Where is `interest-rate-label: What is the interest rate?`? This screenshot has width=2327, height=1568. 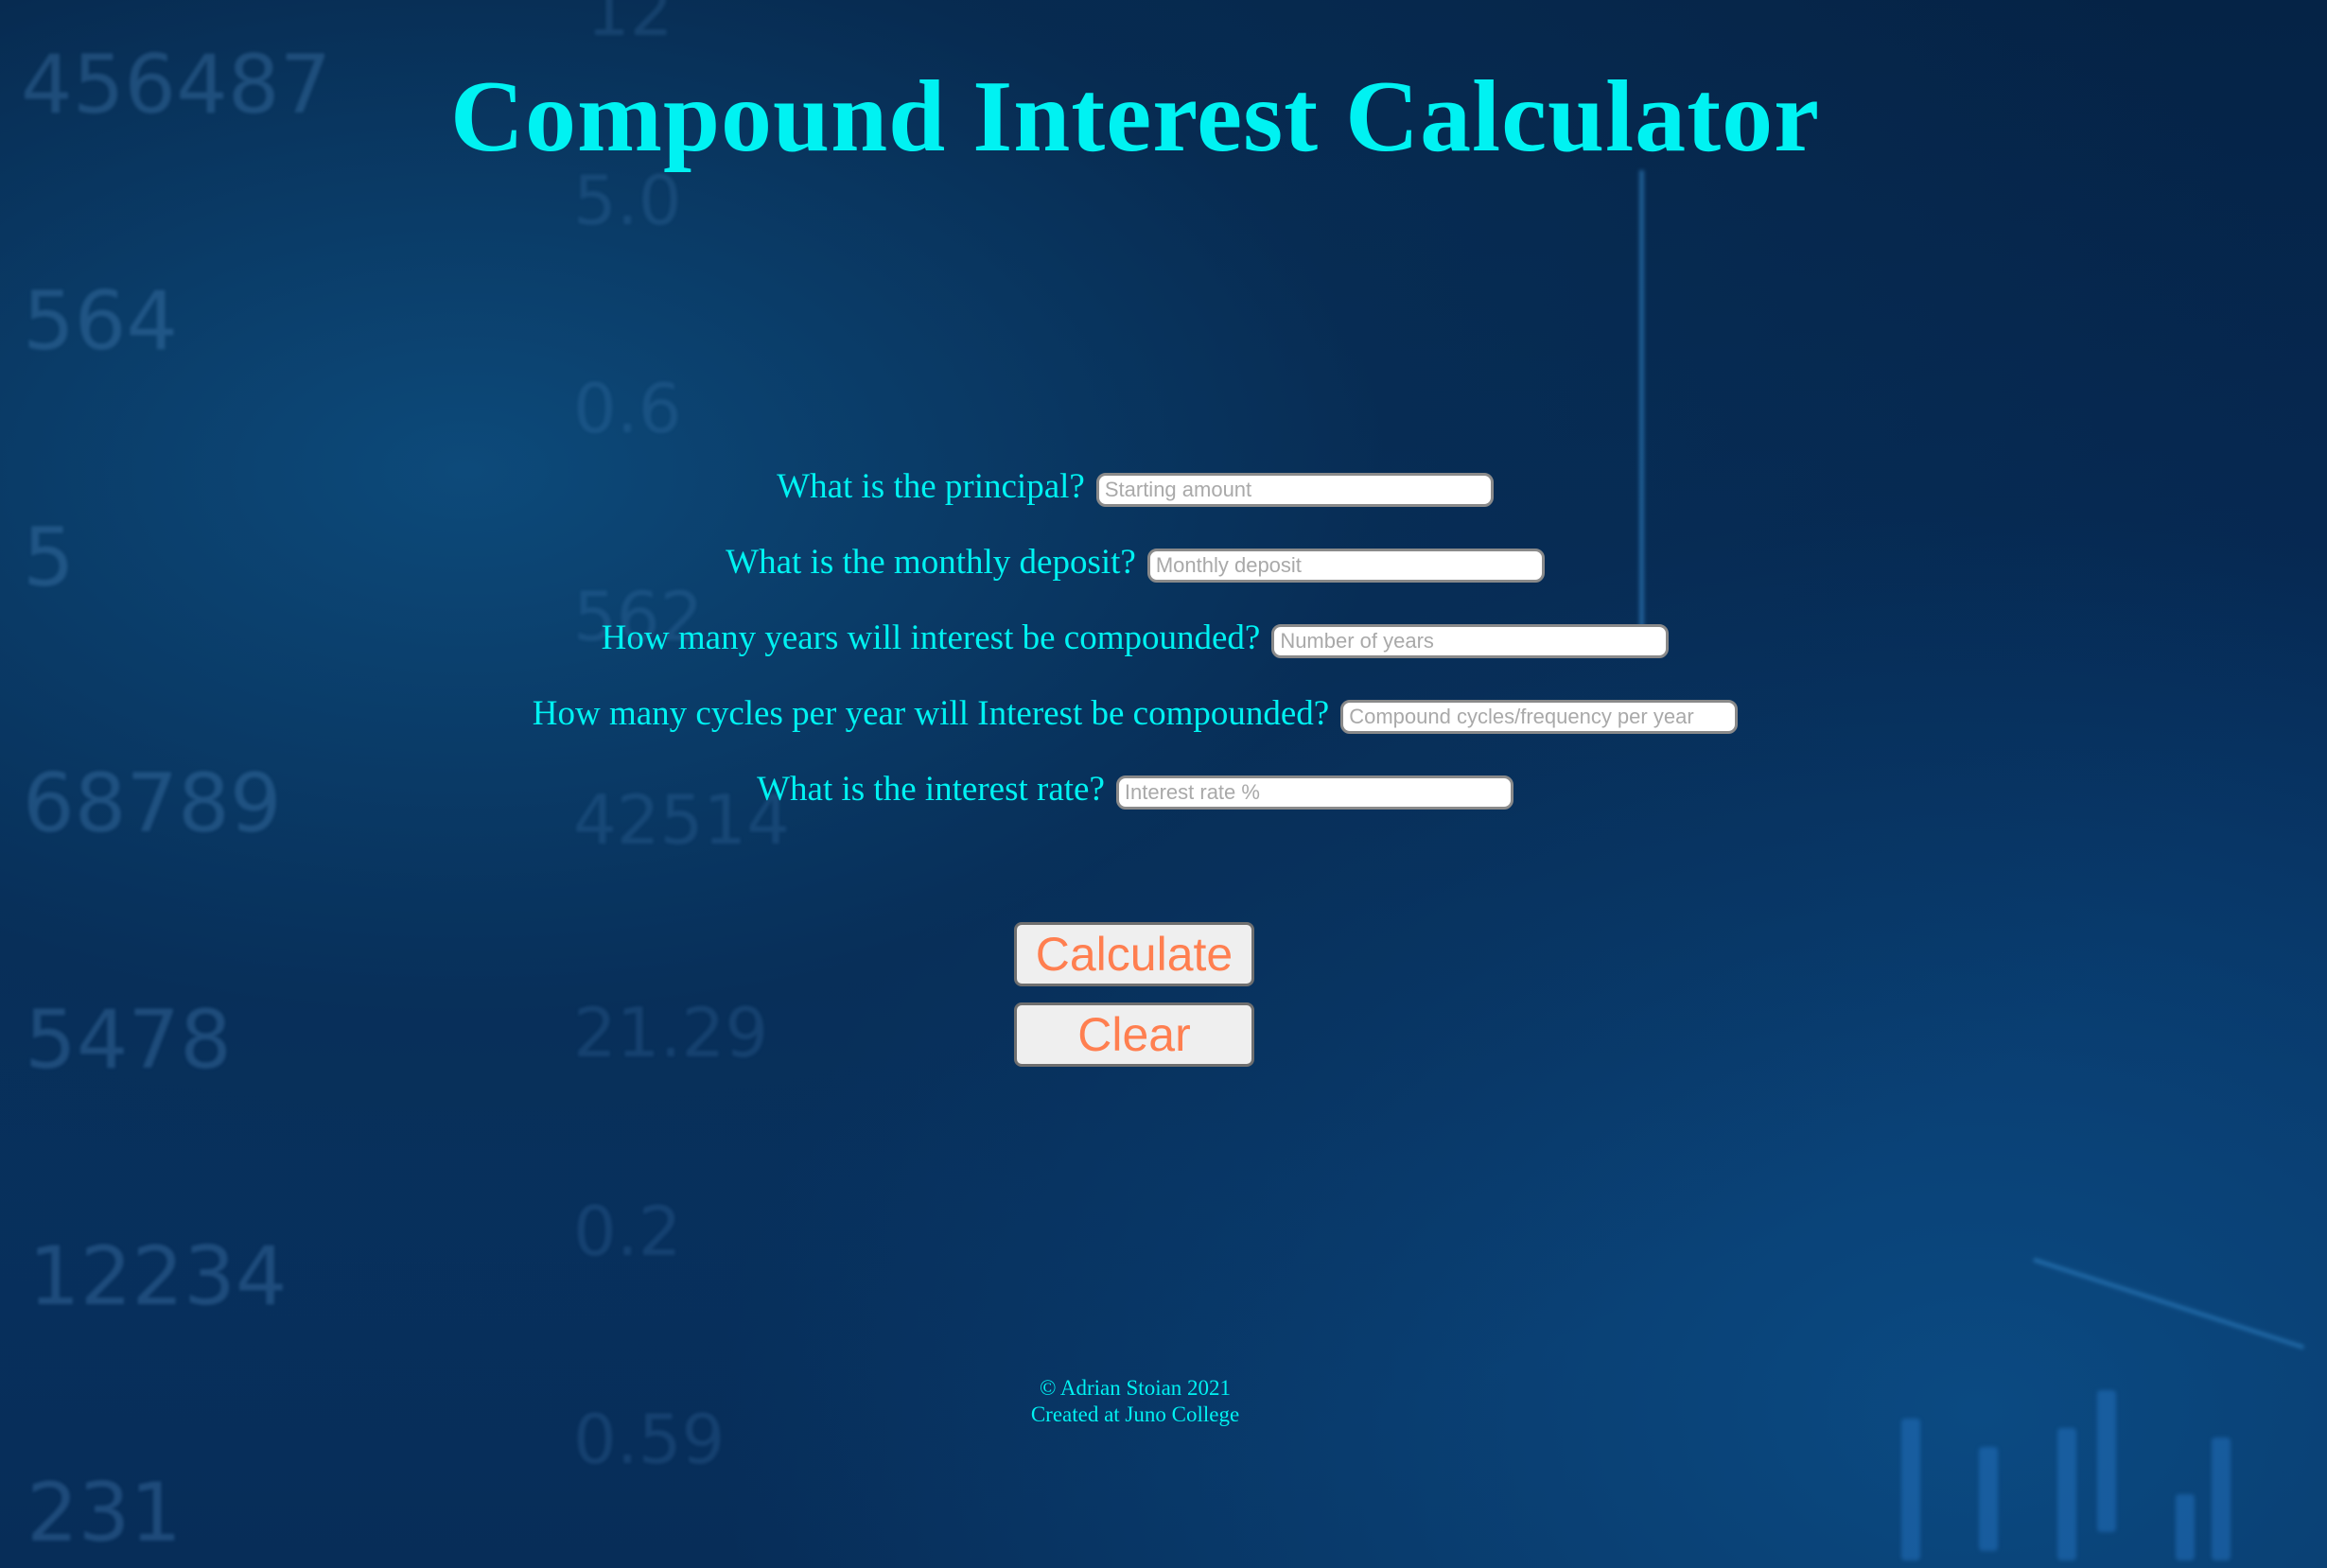
interest-rate-label: What is the interest rate? is located at coordinates (931, 789).